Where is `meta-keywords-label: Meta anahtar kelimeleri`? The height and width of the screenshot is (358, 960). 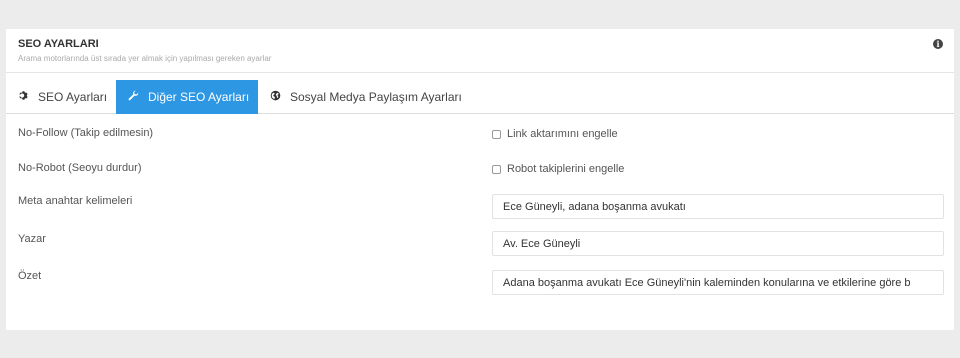
meta-keywords-label: Meta anahtar kelimeleri is located at coordinates (75, 201).